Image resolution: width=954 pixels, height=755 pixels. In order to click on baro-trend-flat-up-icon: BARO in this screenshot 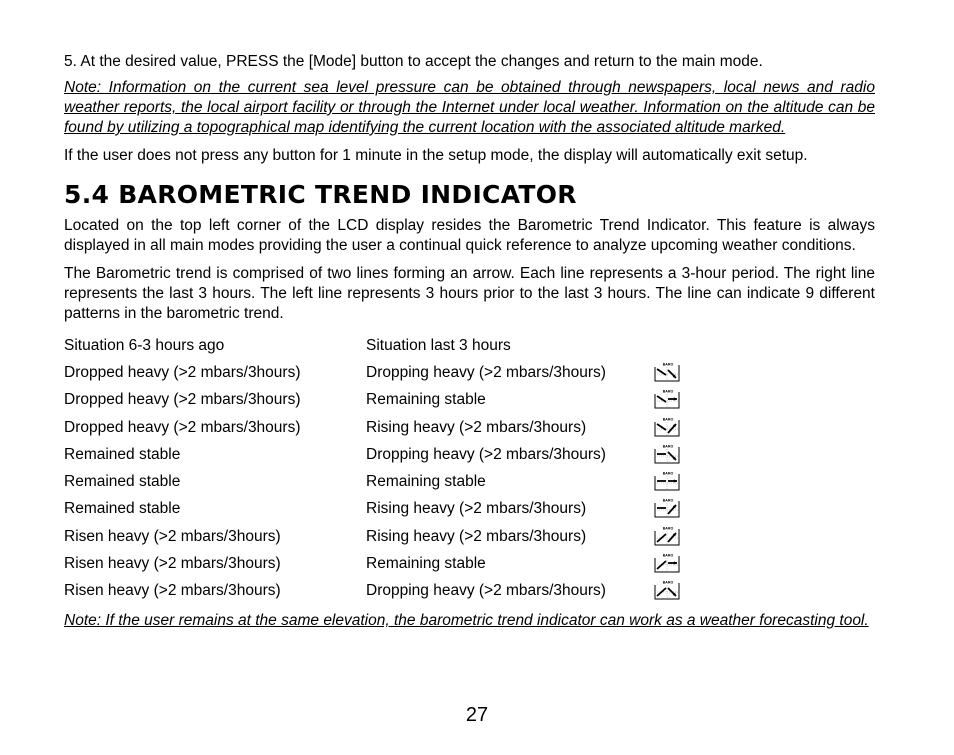, I will do `click(667, 508)`.